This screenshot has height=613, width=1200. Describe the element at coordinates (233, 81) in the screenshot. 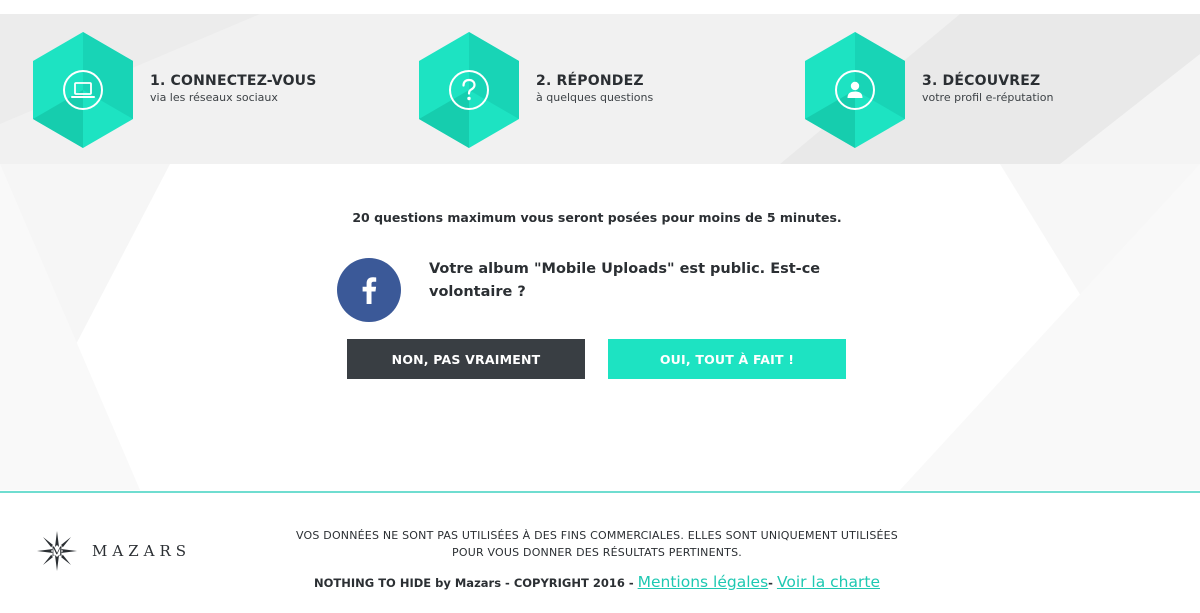

I see `step-title: 1. CONNECTEZ-VOUS` at that location.